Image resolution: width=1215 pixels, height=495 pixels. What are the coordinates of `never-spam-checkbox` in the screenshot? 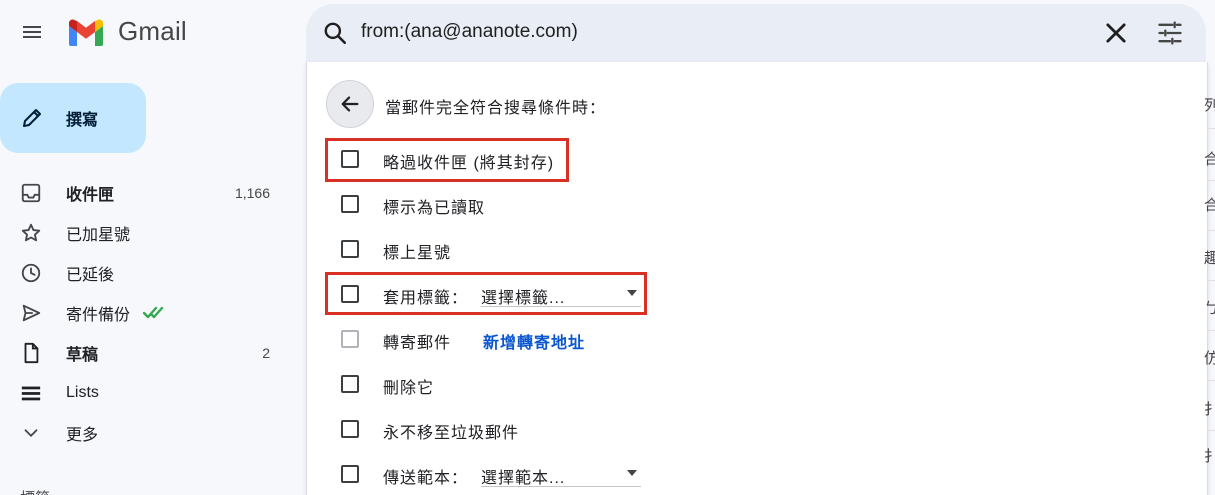 It's located at (350, 429).